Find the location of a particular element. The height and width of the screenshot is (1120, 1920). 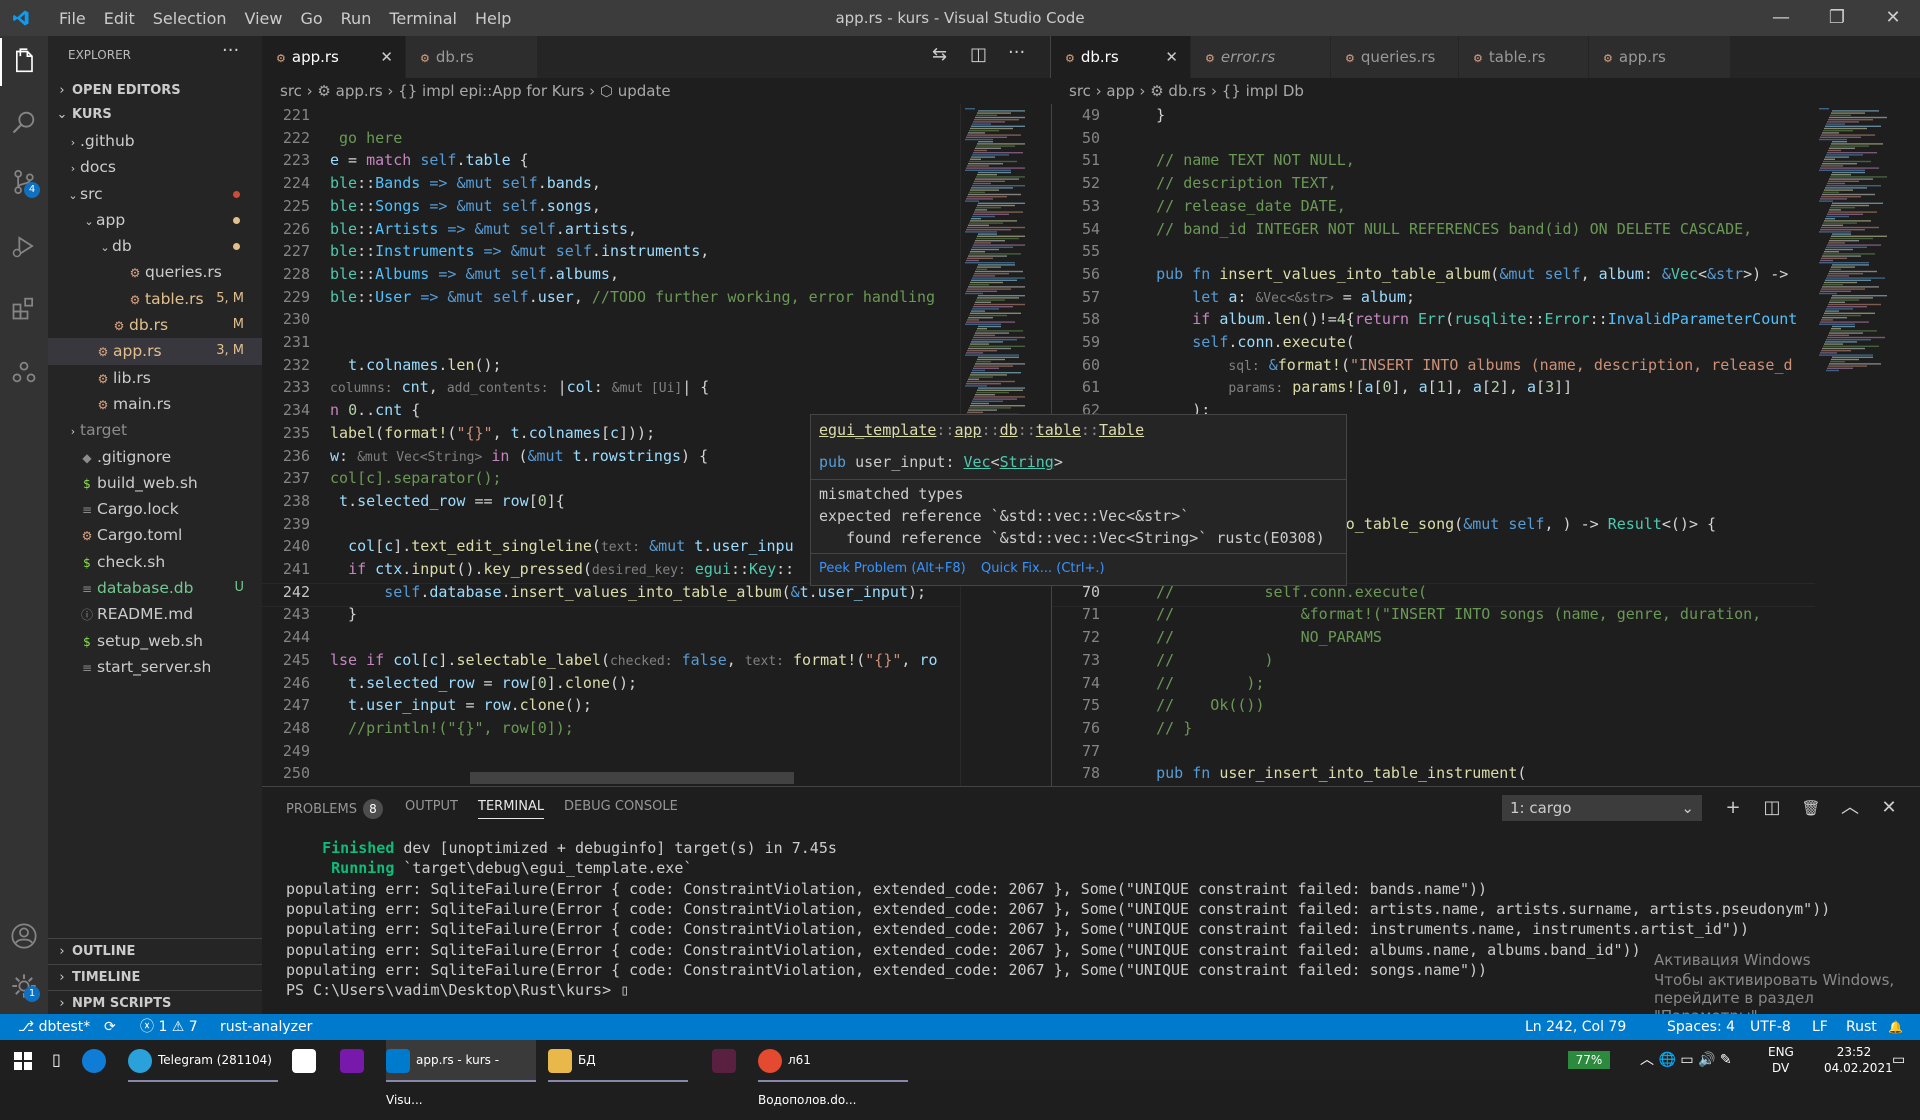

code-line: ble::Artists => &mut self.artists, is located at coordinates (483, 229).